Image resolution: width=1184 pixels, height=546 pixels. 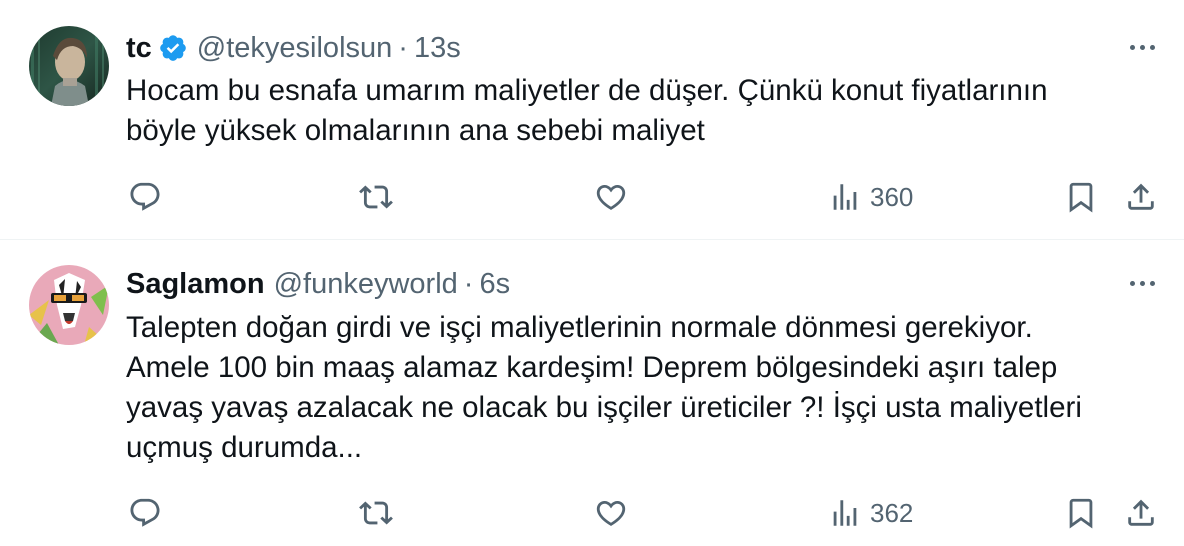 I want to click on tweet-header: tc @tekyesilolsun · 13s, so click(x=293, y=48).